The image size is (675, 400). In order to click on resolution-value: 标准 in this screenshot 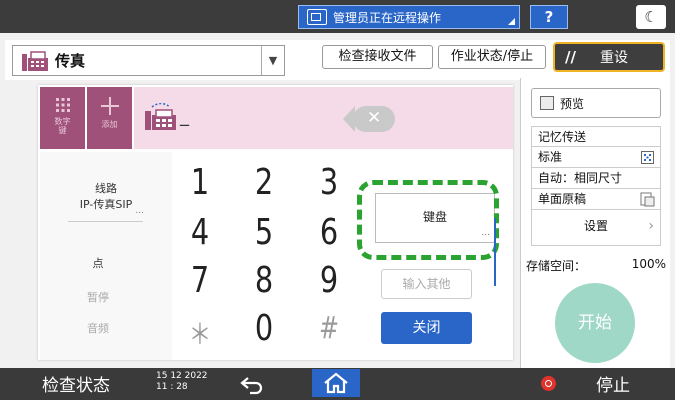, I will do `click(550, 157)`.